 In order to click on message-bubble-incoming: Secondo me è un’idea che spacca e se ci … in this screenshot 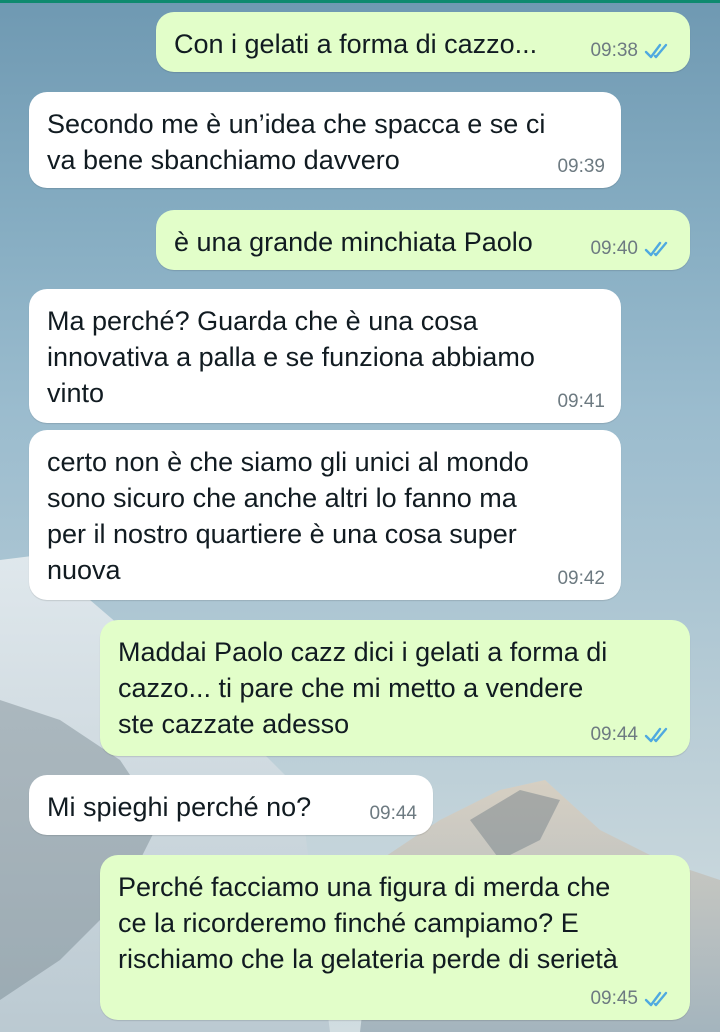, I will do `click(325, 140)`.